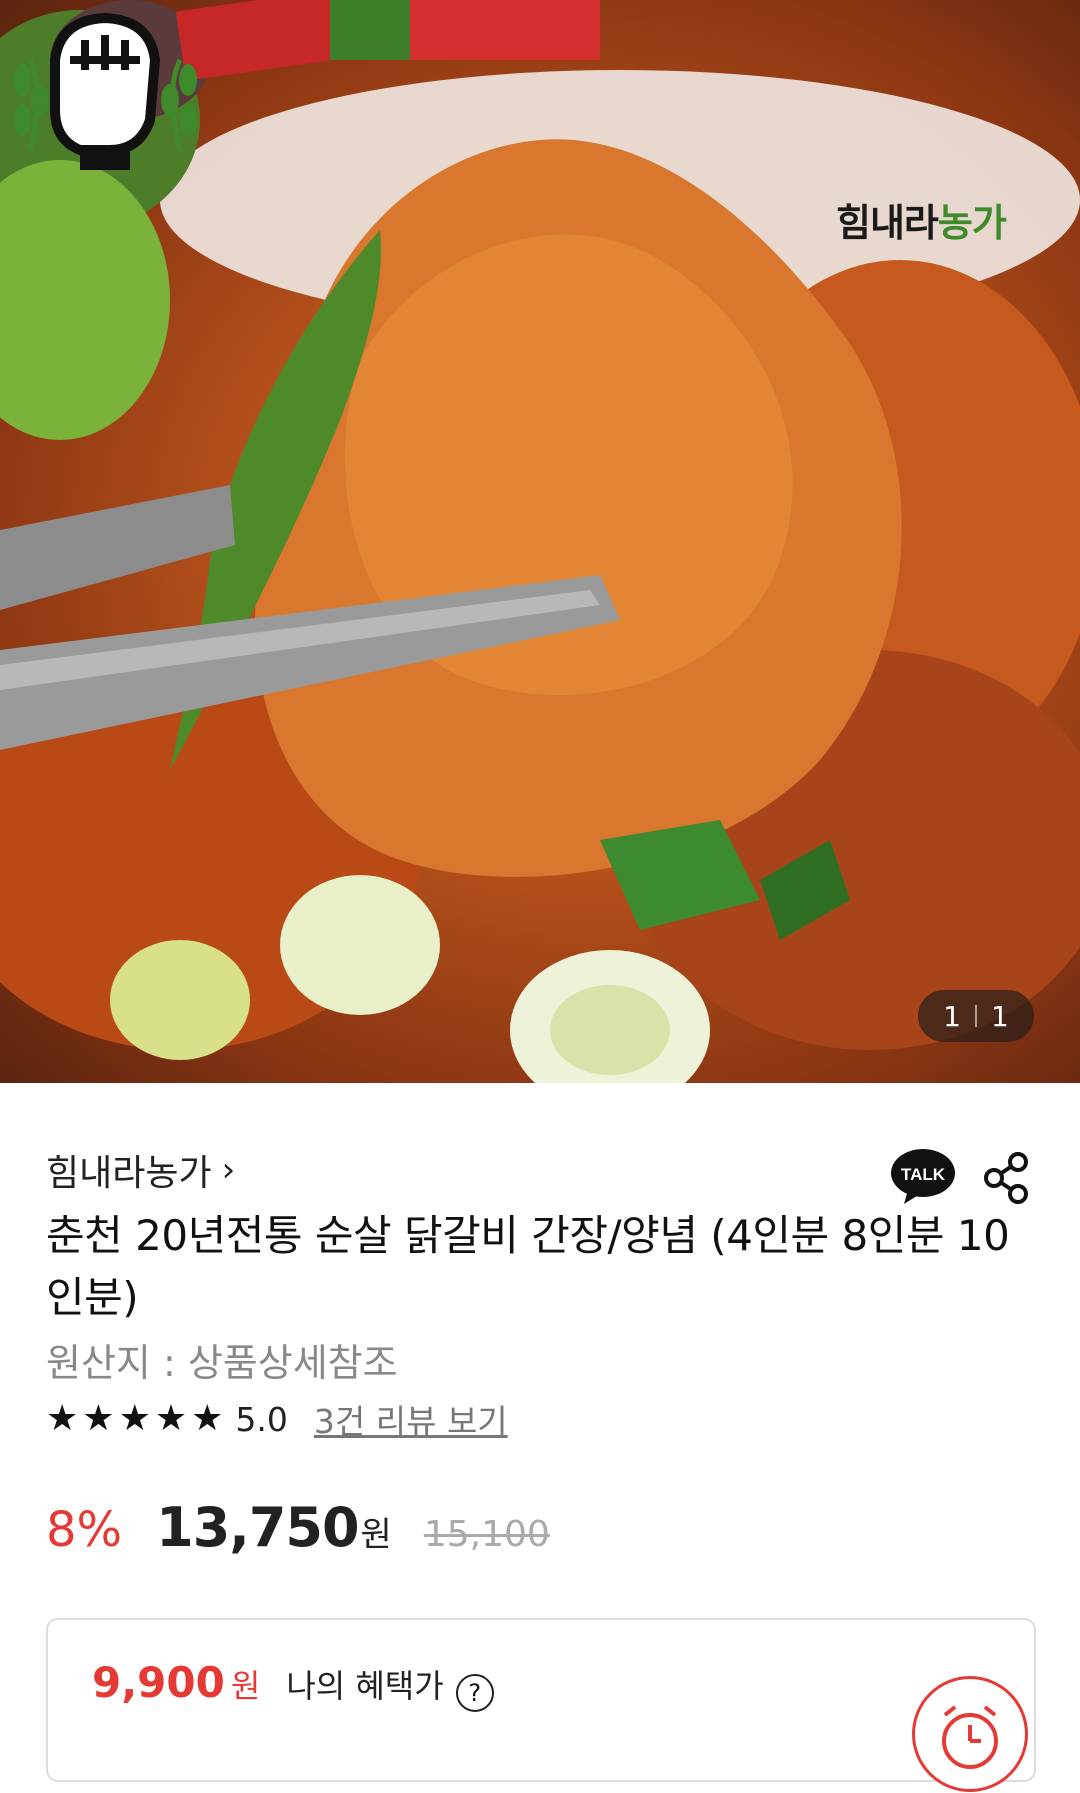 Image resolution: width=1080 pixels, height=1793 pixels. What do you see at coordinates (1006, 1178) in the screenshot?
I see `share-icon` at bounding box center [1006, 1178].